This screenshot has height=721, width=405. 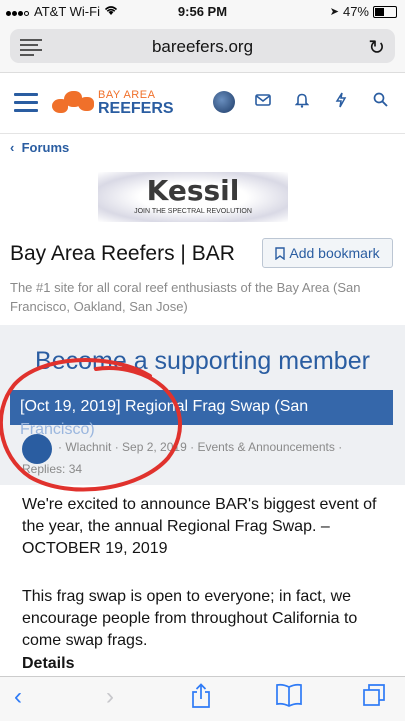 I want to click on address-field: bareefers.org ↻, so click(x=202, y=46).